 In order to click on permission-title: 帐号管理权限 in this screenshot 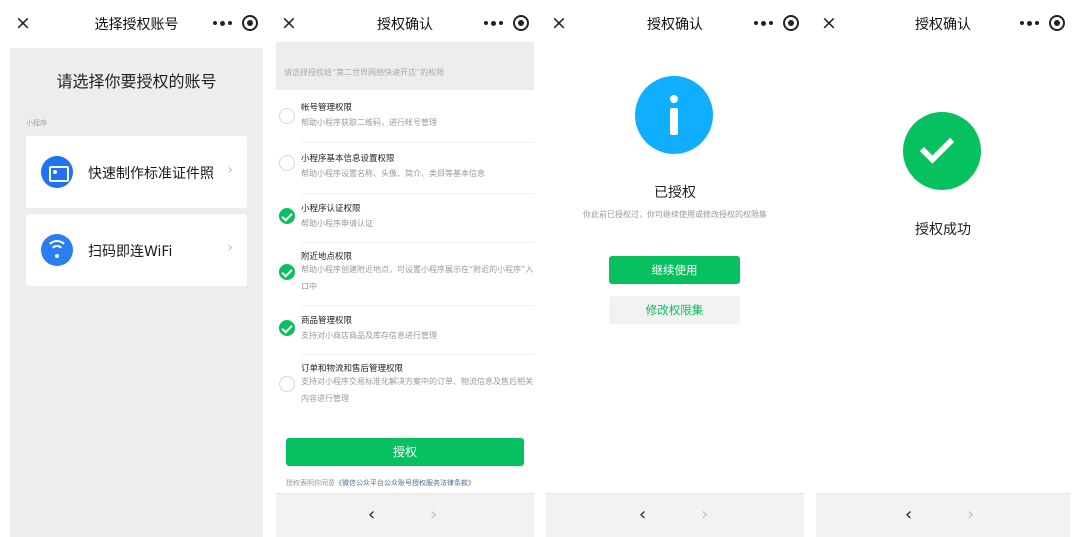, I will do `click(327, 108)`.